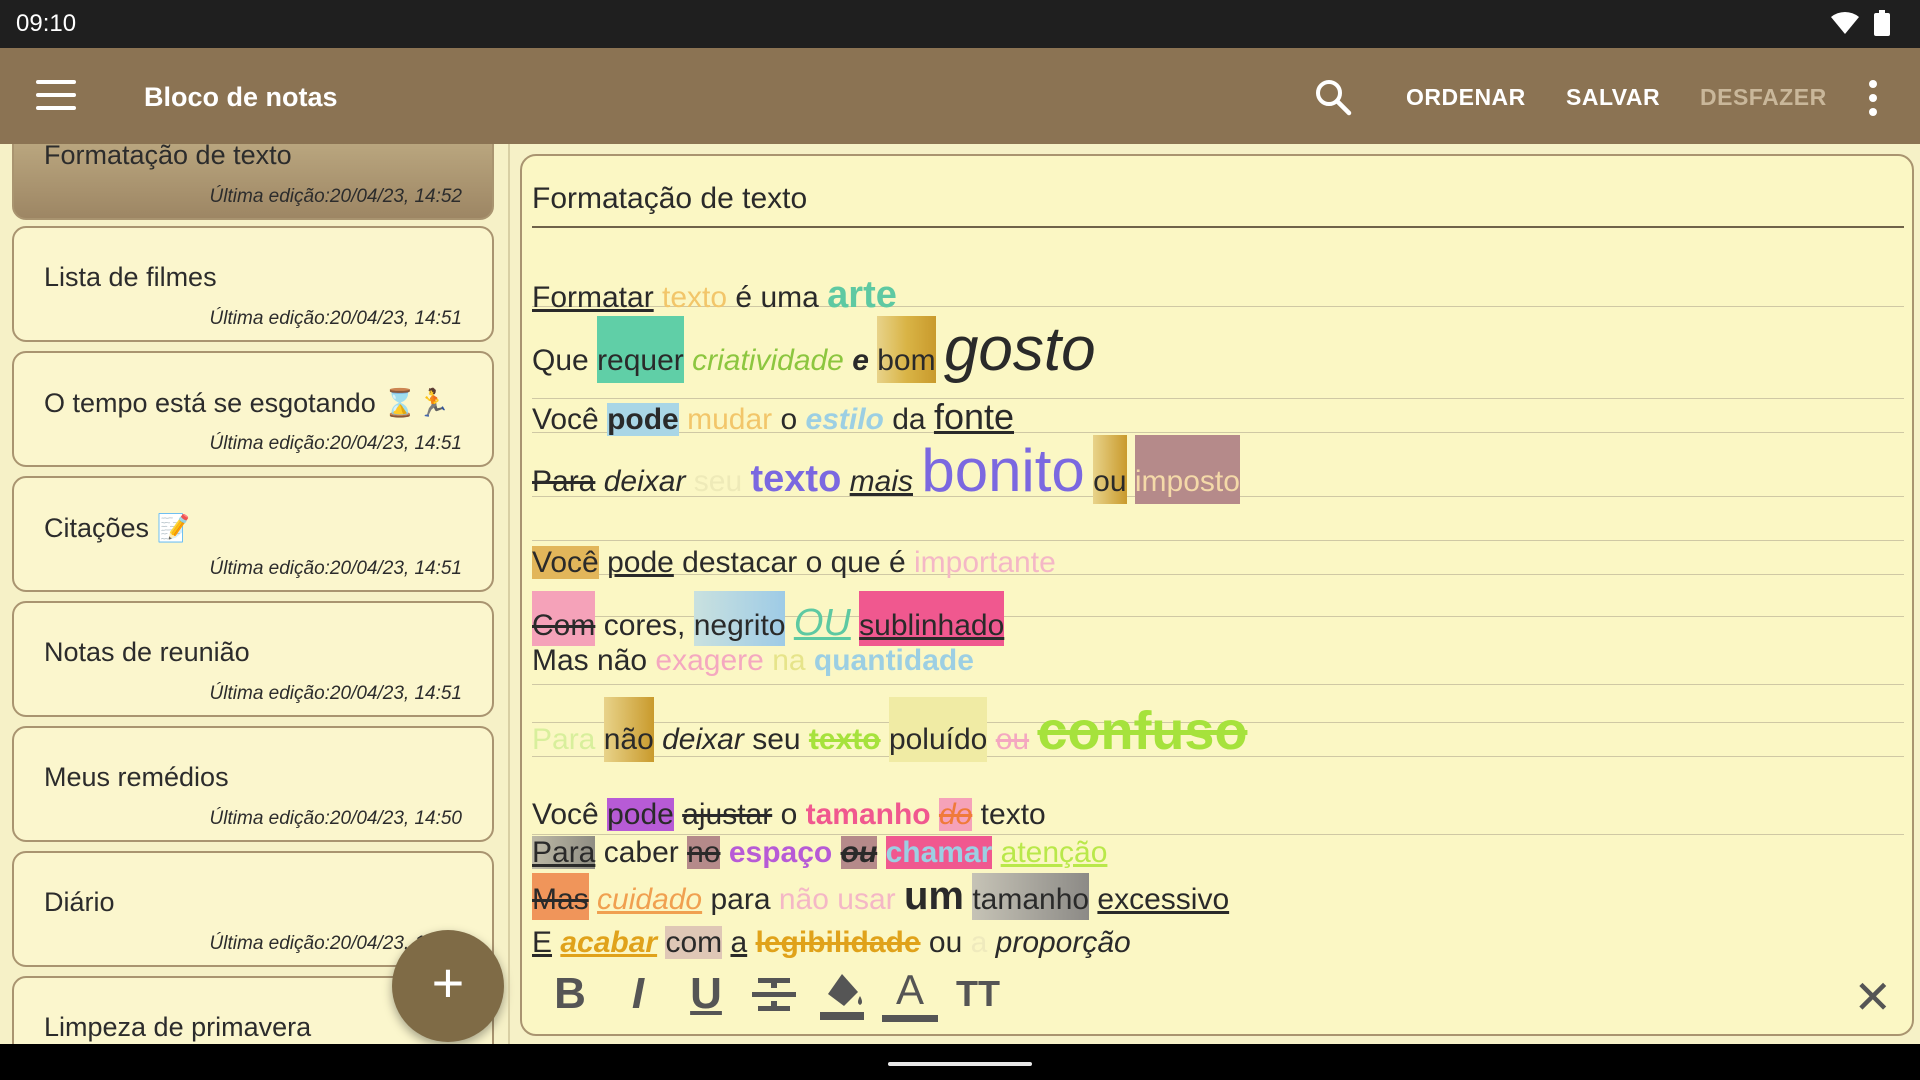  What do you see at coordinates (542, 942) in the screenshot?
I see `word: E` at bounding box center [542, 942].